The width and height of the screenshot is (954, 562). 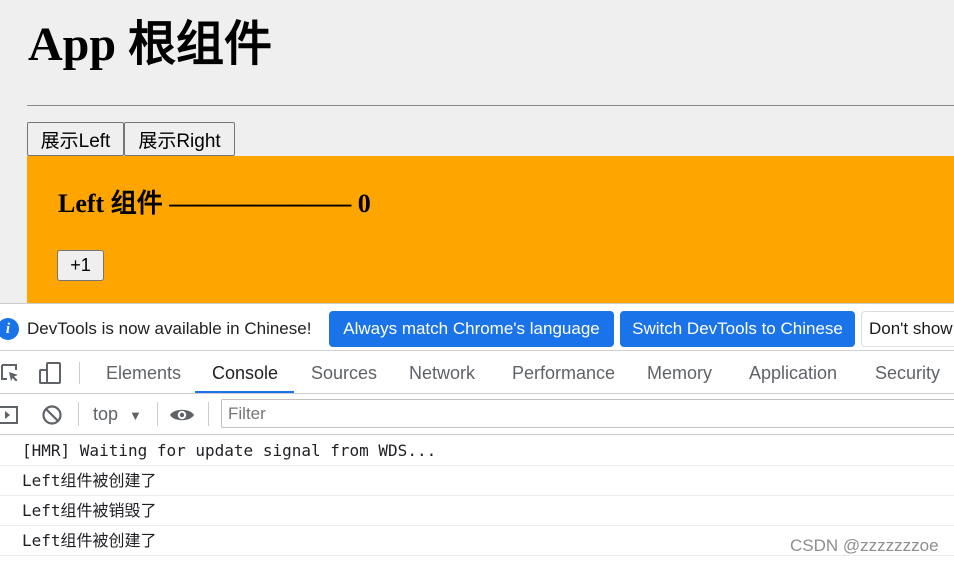 What do you see at coordinates (737, 329) in the screenshot?
I see `switch-to-chinese-button: Switch DevTools to Chinese` at bounding box center [737, 329].